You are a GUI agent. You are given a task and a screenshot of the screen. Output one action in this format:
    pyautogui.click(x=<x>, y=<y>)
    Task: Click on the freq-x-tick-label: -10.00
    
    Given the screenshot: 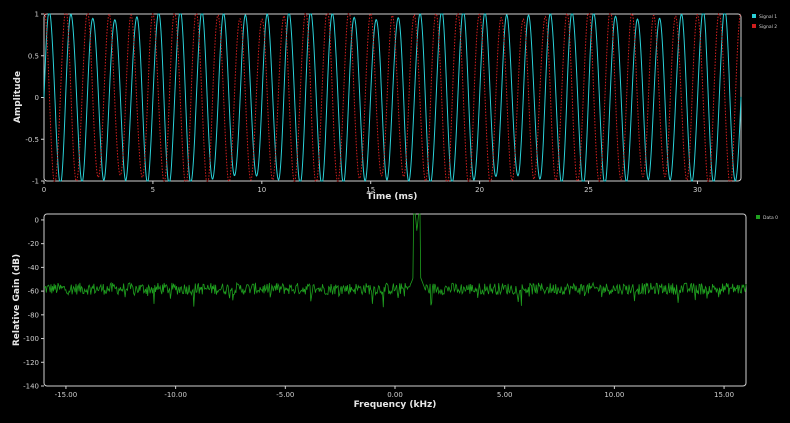 What is the action you would take?
    pyautogui.click(x=175, y=395)
    